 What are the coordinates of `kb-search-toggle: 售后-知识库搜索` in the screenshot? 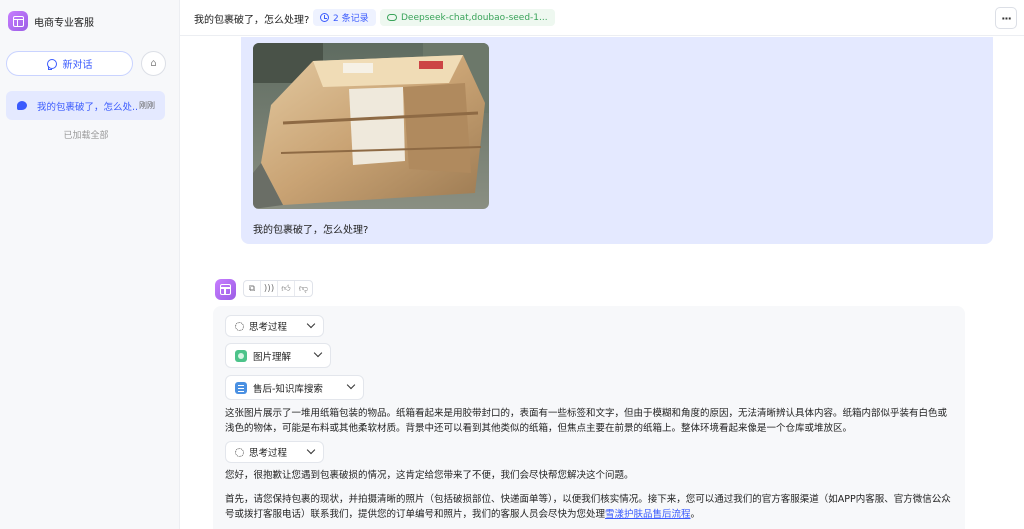 It's located at (294, 387).